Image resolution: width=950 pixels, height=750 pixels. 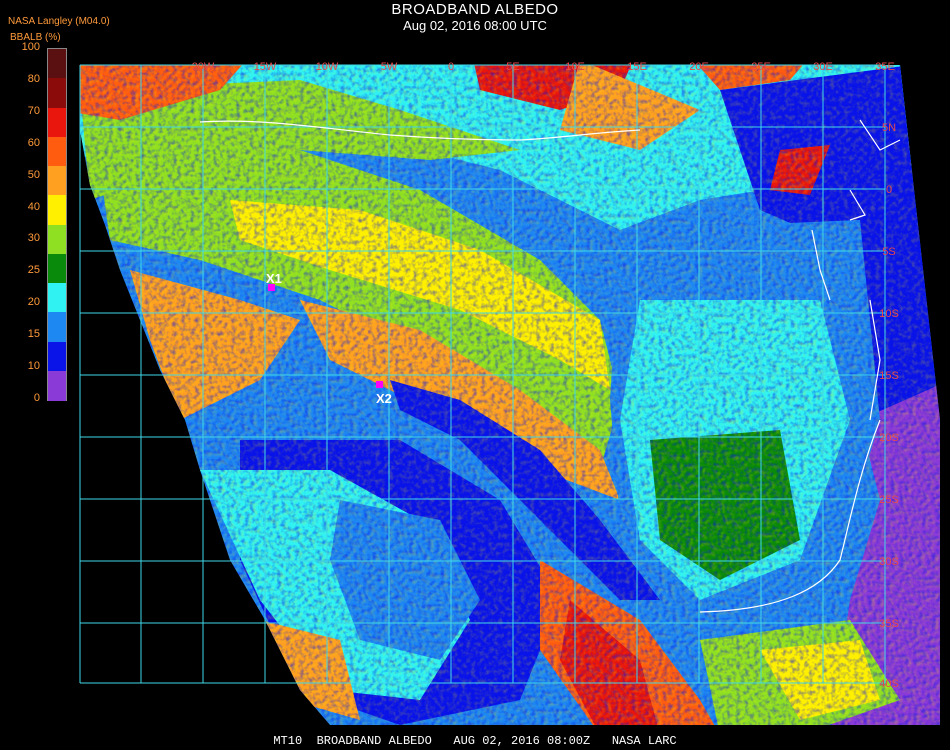 What do you see at coordinates (203, 67) in the screenshot?
I see `longitude-label: 20W` at bounding box center [203, 67].